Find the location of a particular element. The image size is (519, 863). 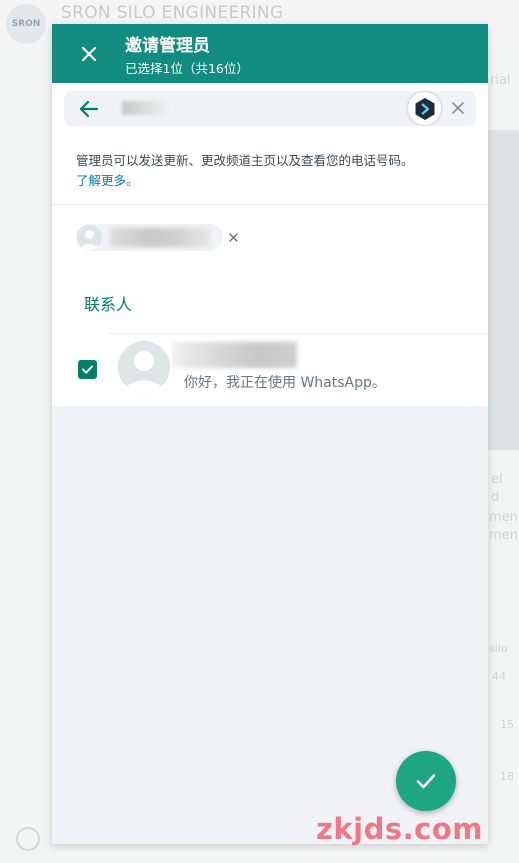

background-text: rial is located at coordinates (500, 80).